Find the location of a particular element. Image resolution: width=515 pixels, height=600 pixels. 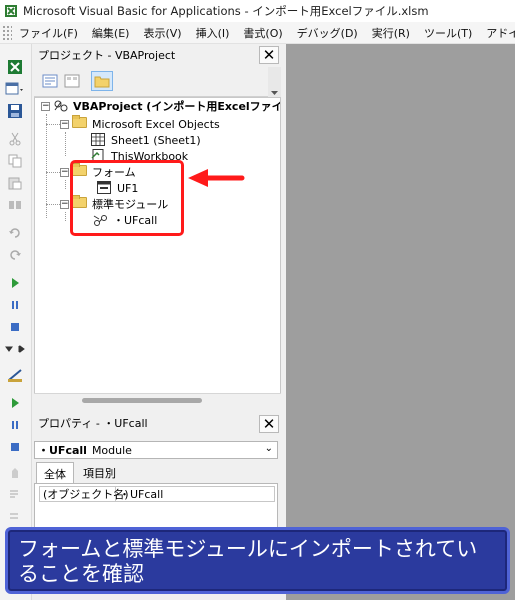

save-icon is located at coordinates (15, 111).